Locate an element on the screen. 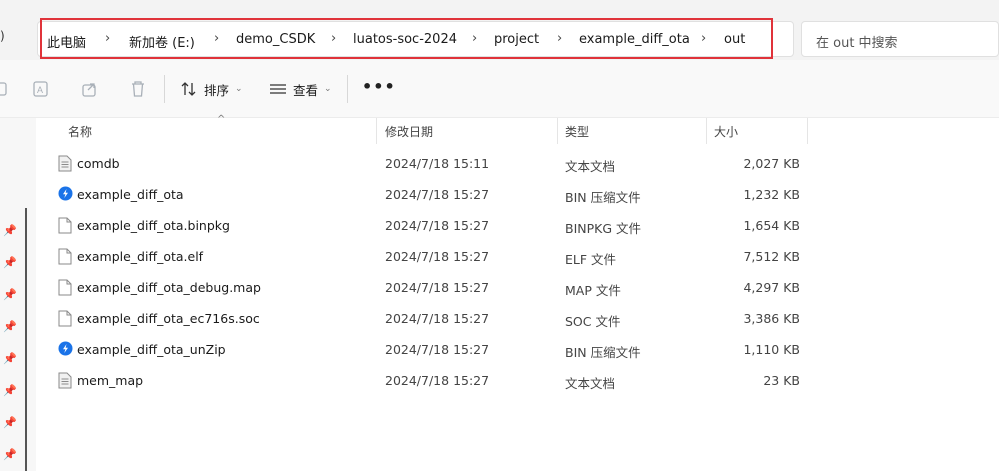 The height and width of the screenshot is (471, 999). file-size: 2,027 KB is located at coordinates (771, 163).